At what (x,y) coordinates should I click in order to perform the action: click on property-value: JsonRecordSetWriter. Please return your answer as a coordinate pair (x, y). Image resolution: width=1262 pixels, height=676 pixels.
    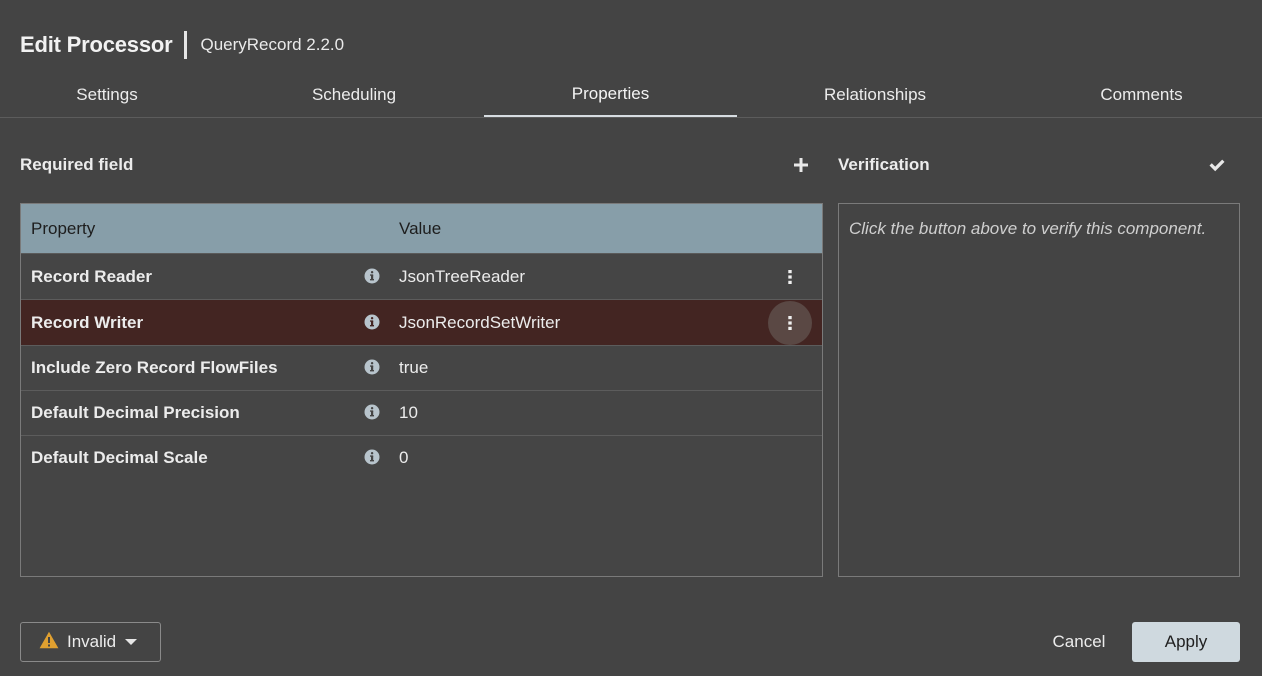
    Looking at the image, I should click on (479, 323).